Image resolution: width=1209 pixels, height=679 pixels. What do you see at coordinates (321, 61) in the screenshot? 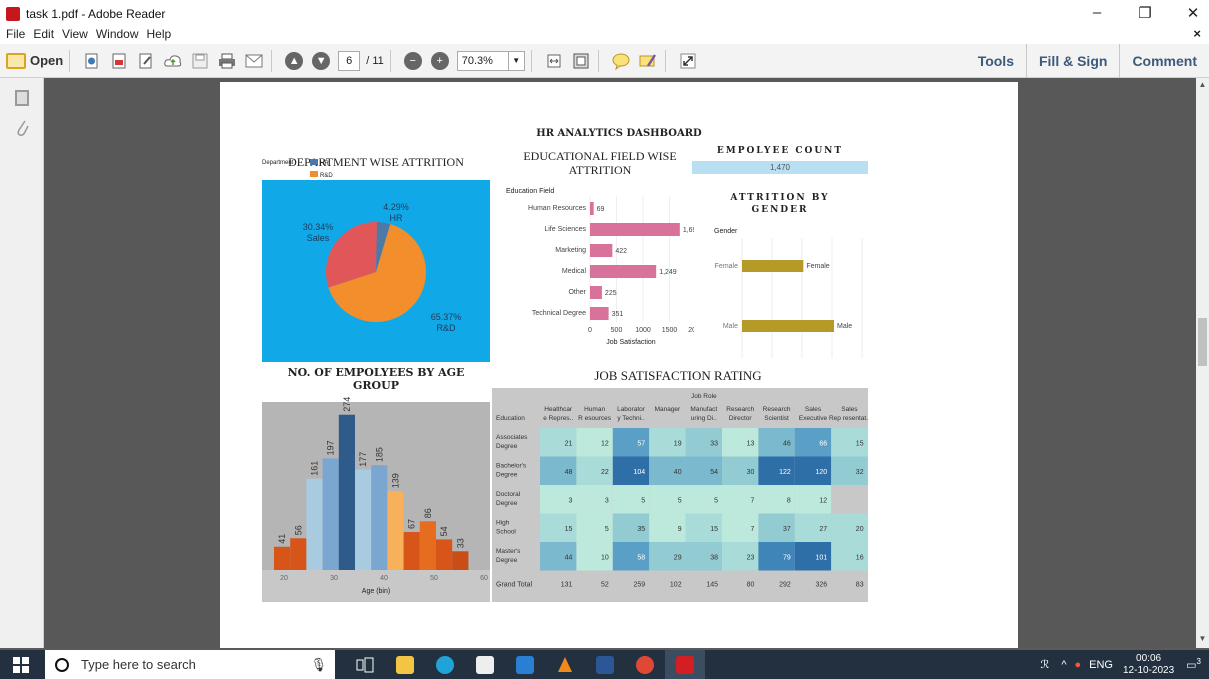
I see `next-page-icon: ▼` at bounding box center [321, 61].